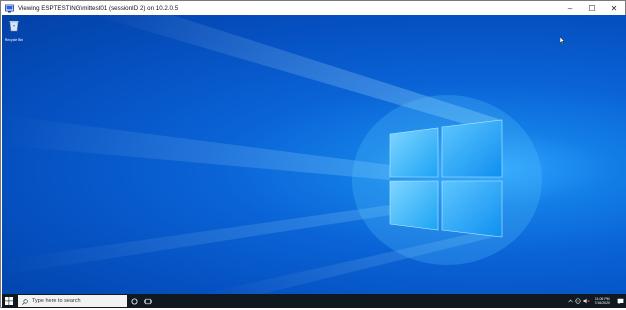 The width and height of the screenshot is (626, 310). What do you see at coordinates (9, 8) in the screenshot?
I see `viewer-app-icon` at bounding box center [9, 8].